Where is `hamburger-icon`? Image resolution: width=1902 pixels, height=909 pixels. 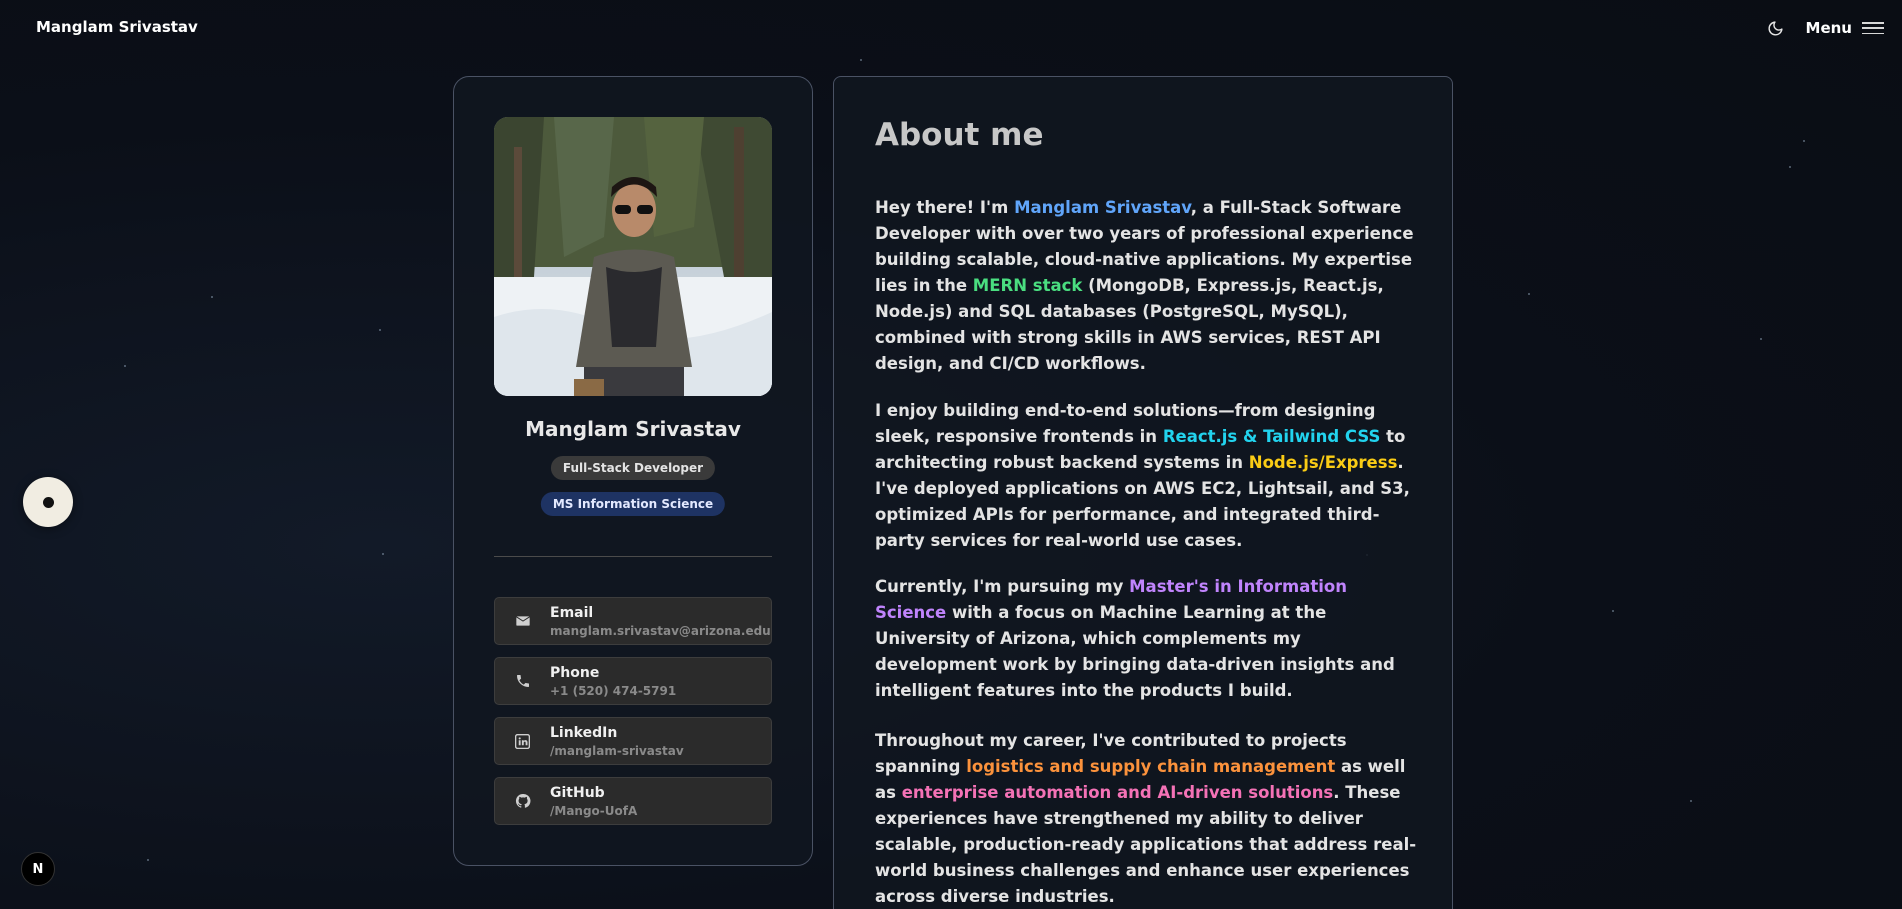 hamburger-icon is located at coordinates (1873, 28).